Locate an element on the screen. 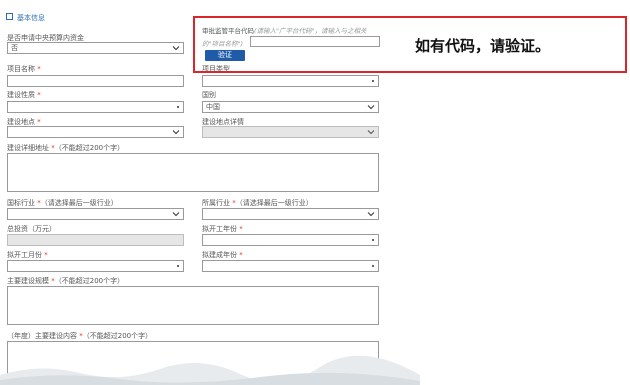 This screenshot has height=385, width=630. construction-location-select is located at coordinates (95, 132).